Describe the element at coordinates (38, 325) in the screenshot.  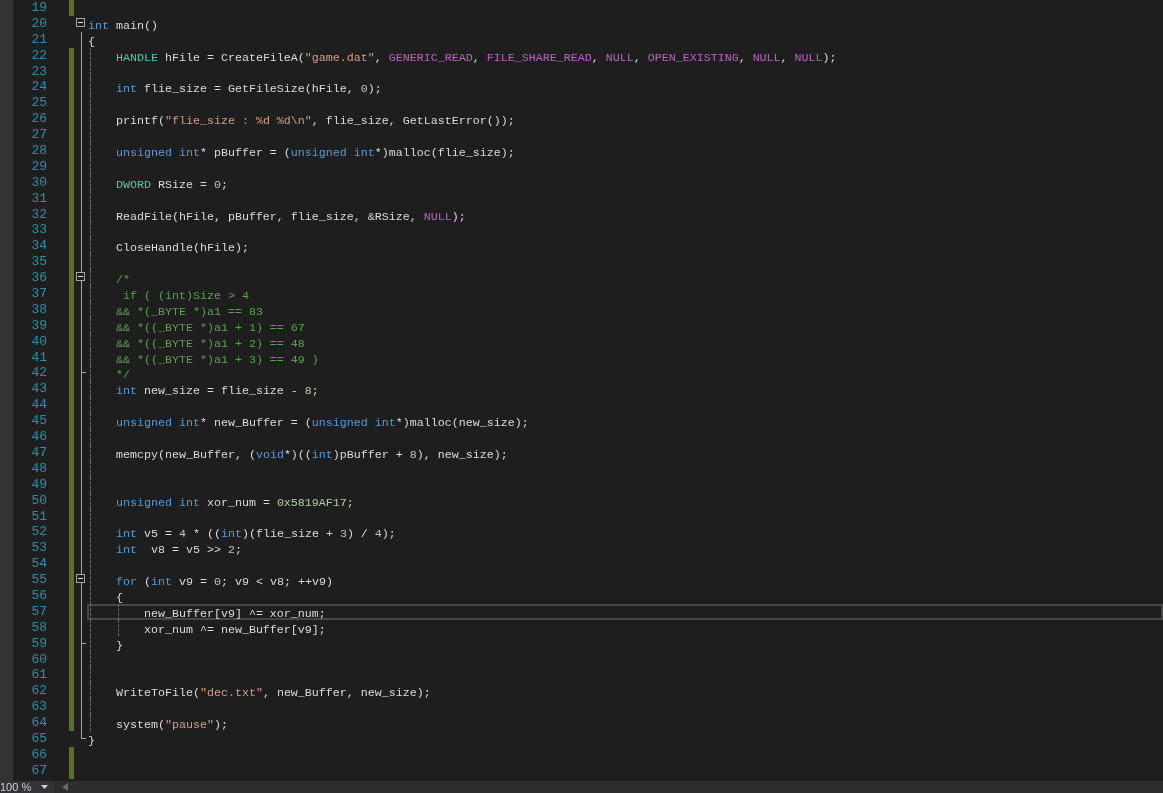
I see `line-number: 39` at that location.